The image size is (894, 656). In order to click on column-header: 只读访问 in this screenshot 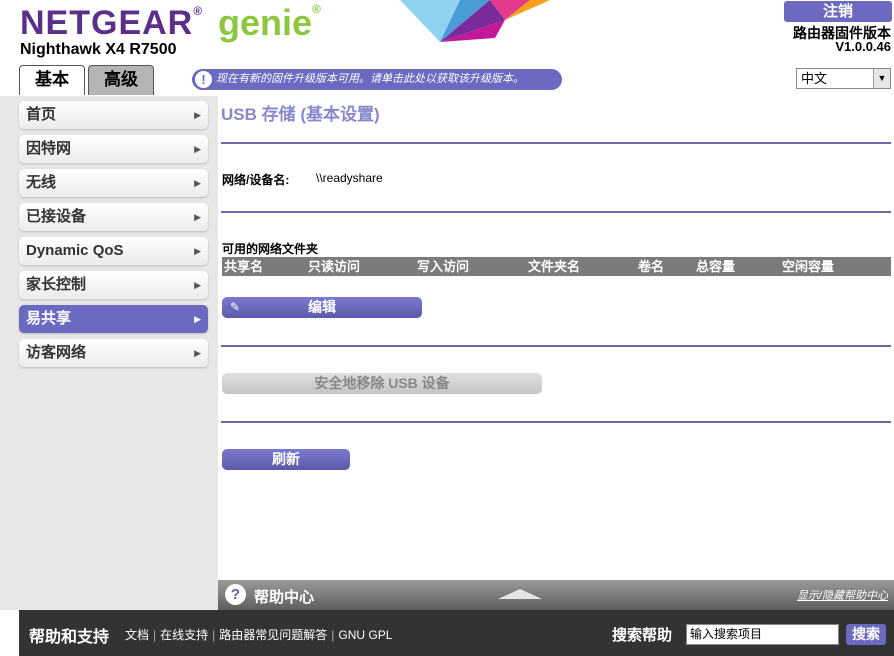, I will do `click(334, 266)`.